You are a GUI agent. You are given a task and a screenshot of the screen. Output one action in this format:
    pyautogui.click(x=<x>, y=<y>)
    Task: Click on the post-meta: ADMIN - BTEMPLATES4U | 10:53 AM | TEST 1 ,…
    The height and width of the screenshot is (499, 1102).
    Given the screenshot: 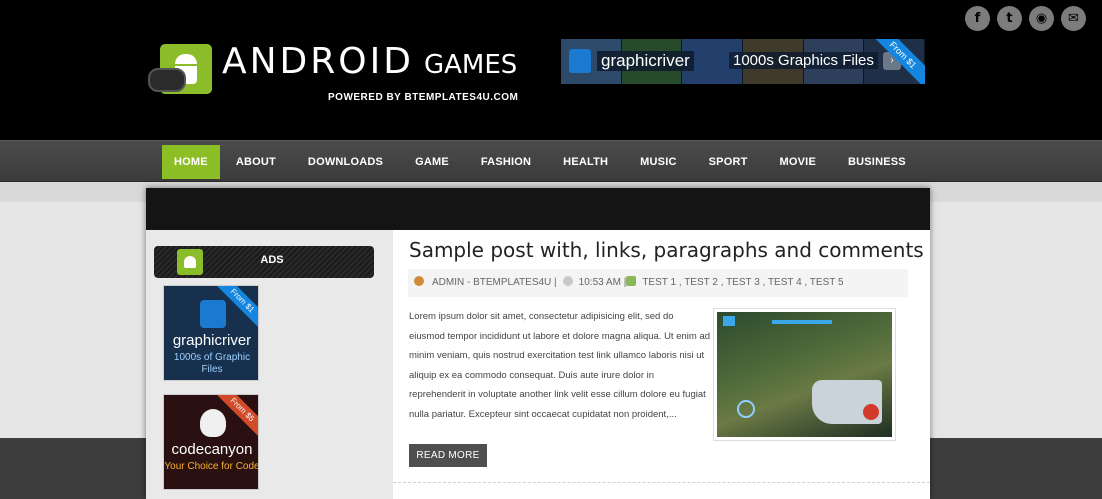 What is the action you would take?
    pyautogui.click(x=658, y=283)
    